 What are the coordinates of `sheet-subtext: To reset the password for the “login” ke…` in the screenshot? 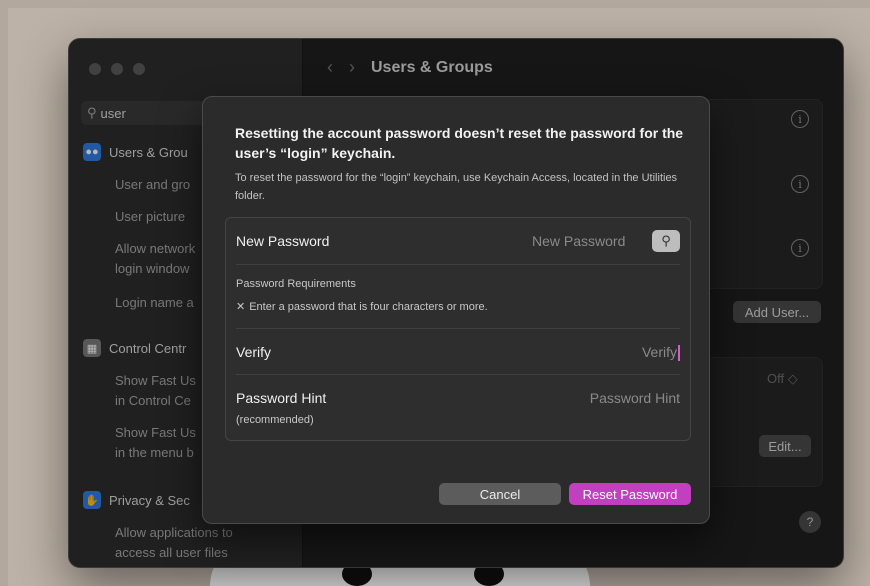 It's located at (456, 187).